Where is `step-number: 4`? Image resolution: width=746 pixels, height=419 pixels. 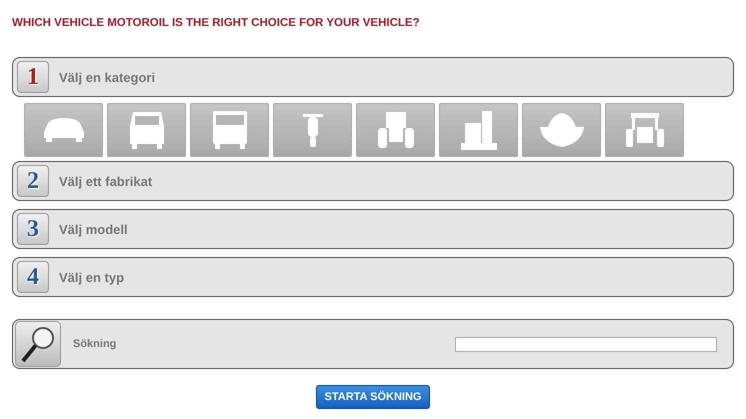 step-number: 4 is located at coordinates (33, 277).